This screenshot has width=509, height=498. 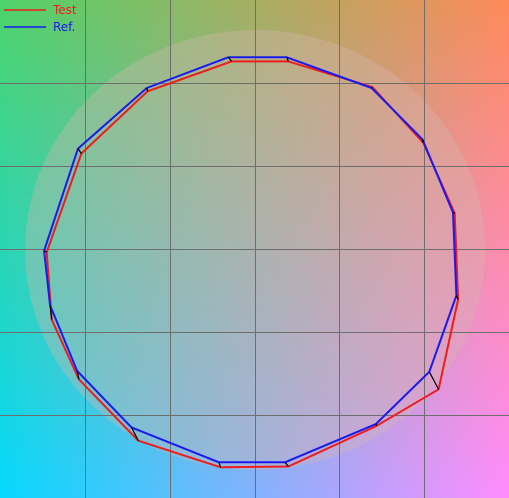 What do you see at coordinates (64, 10) in the screenshot?
I see `legend-label-test: Test` at bounding box center [64, 10].